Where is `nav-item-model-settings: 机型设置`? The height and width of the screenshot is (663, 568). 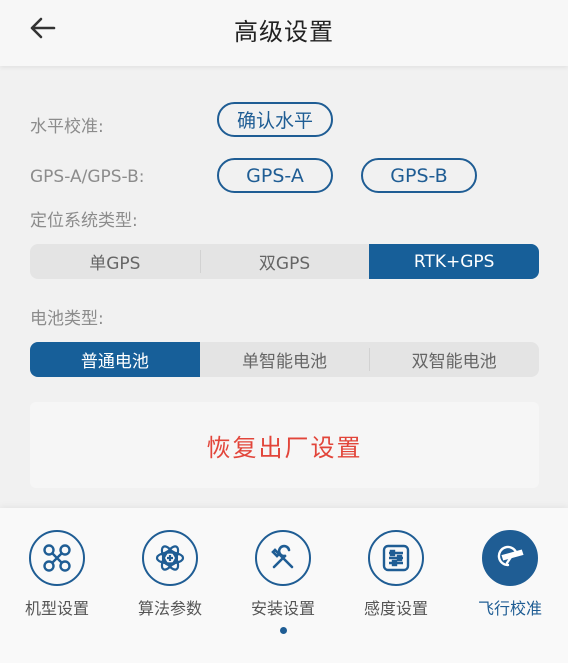 nav-item-model-settings: 机型设置 is located at coordinates (57, 574).